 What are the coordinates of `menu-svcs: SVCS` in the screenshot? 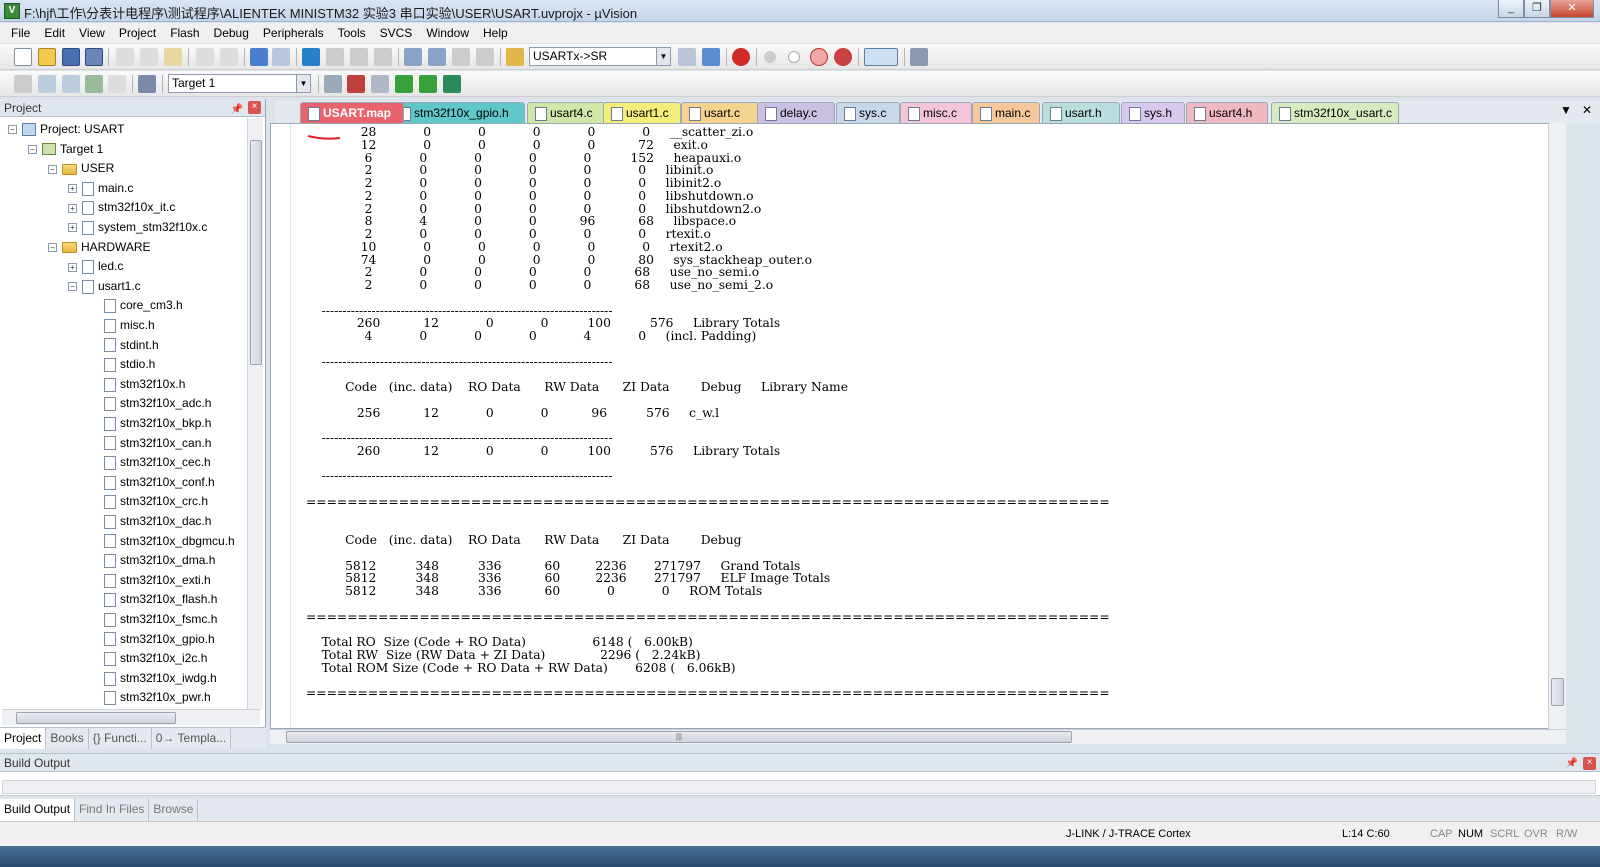 It's located at (396, 33).